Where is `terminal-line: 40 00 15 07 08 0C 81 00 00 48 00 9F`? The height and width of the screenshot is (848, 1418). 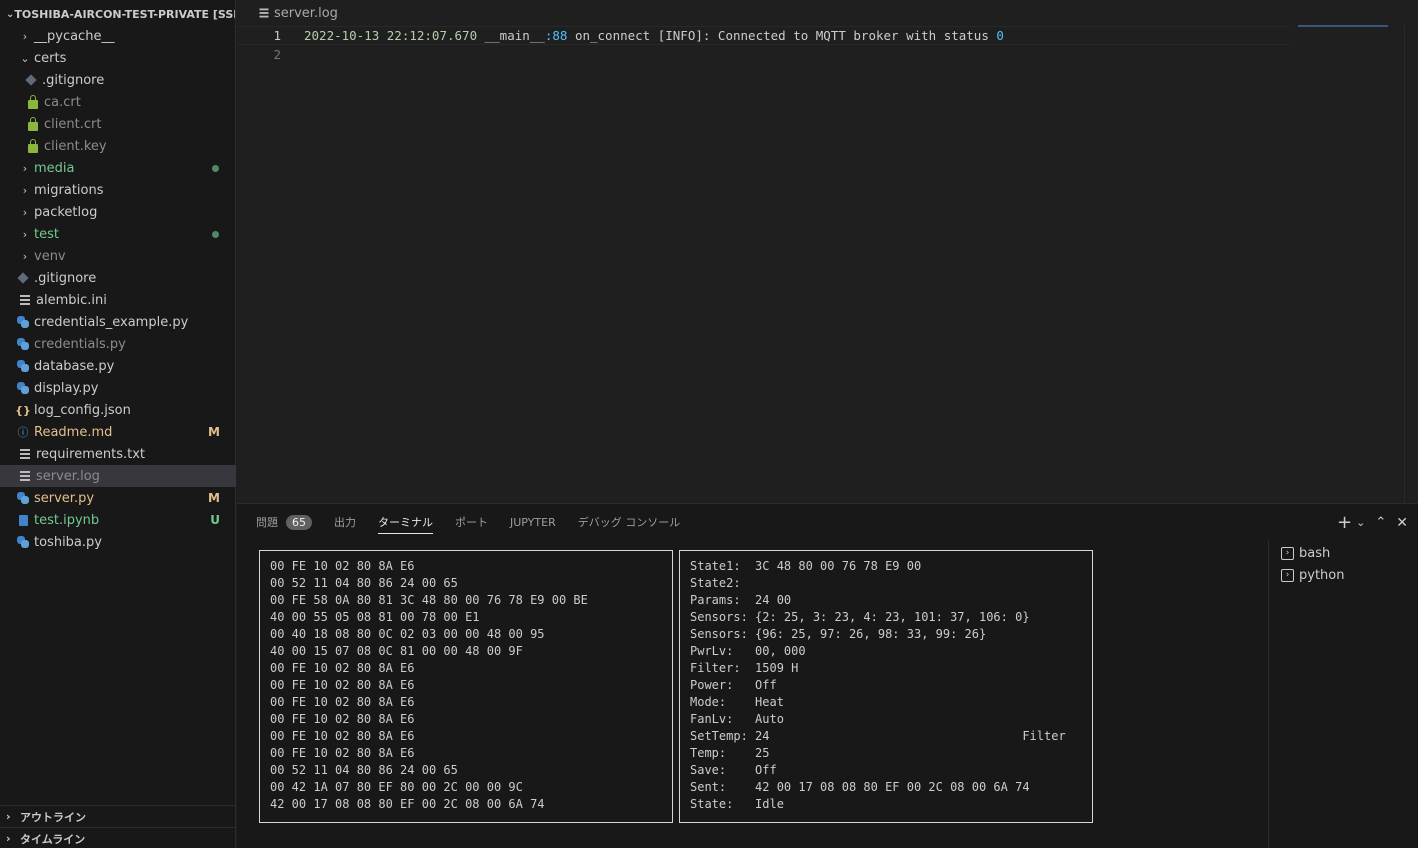
terminal-line: 40 00 15 07 08 0C 81 00 00 48 00 9F is located at coordinates (396, 651).